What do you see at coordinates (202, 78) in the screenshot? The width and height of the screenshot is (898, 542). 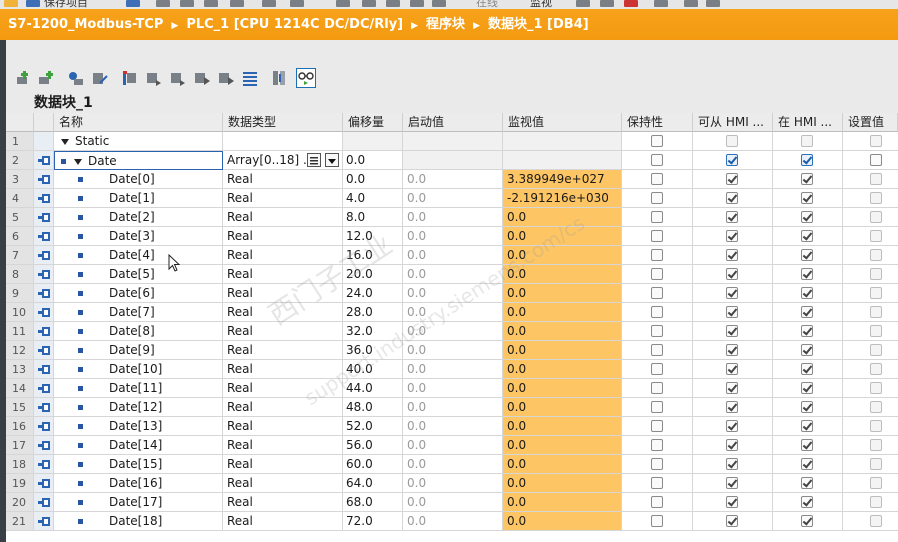 I see `start-values-icon` at bounding box center [202, 78].